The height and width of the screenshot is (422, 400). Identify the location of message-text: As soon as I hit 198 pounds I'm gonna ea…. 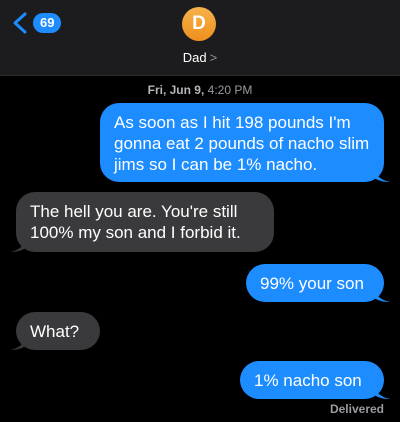
(242, 143).